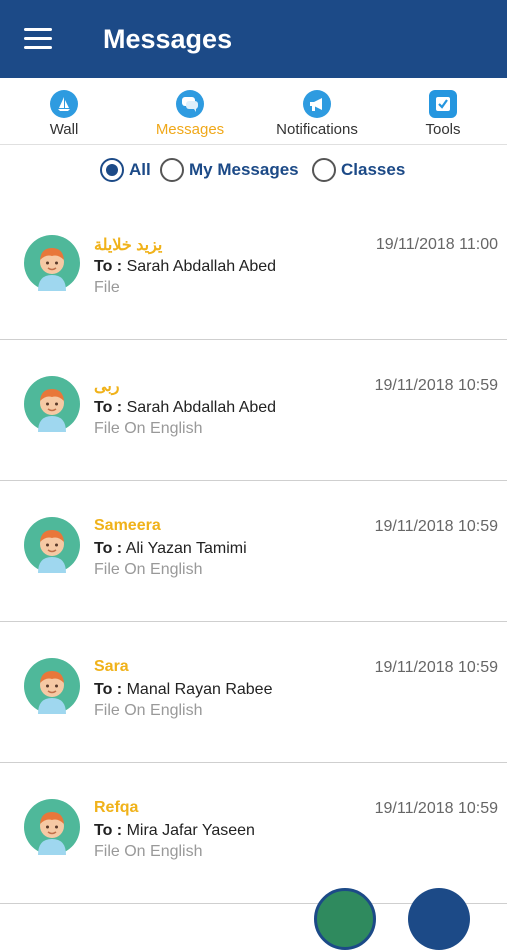  I want to click on app-bar: Messages, so click(253, 39).